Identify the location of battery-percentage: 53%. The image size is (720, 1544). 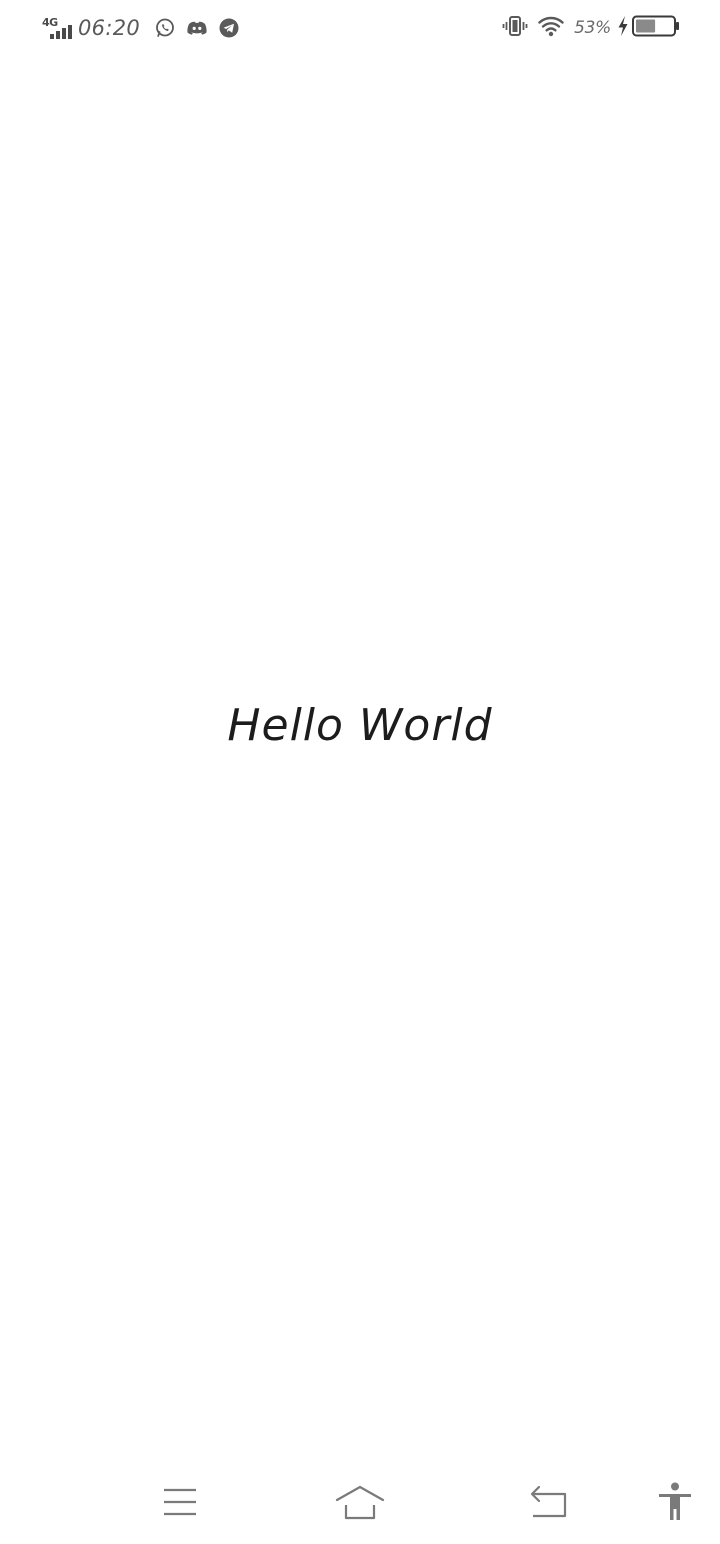
(592, 28).